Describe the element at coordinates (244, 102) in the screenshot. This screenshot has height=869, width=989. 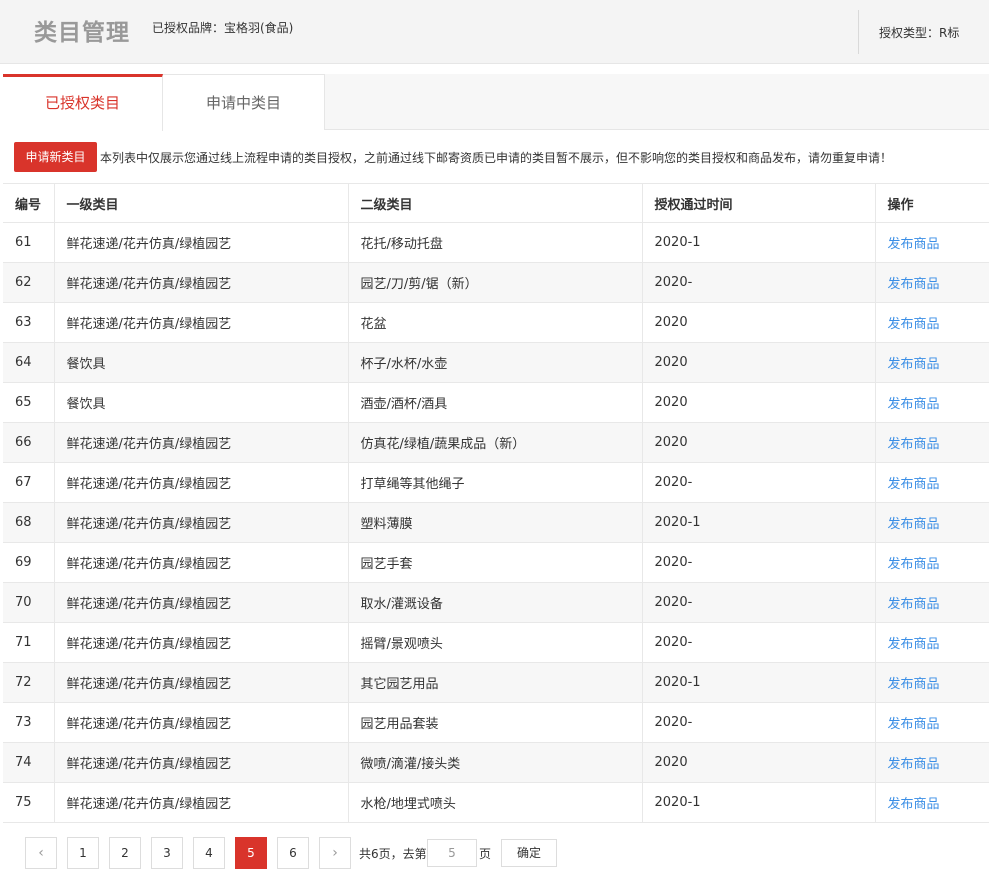
I see `tab-pending-categories: 申请中类目` at that location.